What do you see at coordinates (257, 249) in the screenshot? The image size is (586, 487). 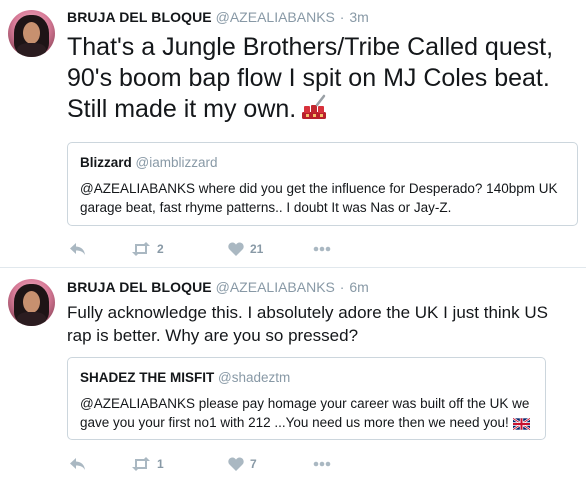 I see `like-count: 21` at bounding box center [257, 249].